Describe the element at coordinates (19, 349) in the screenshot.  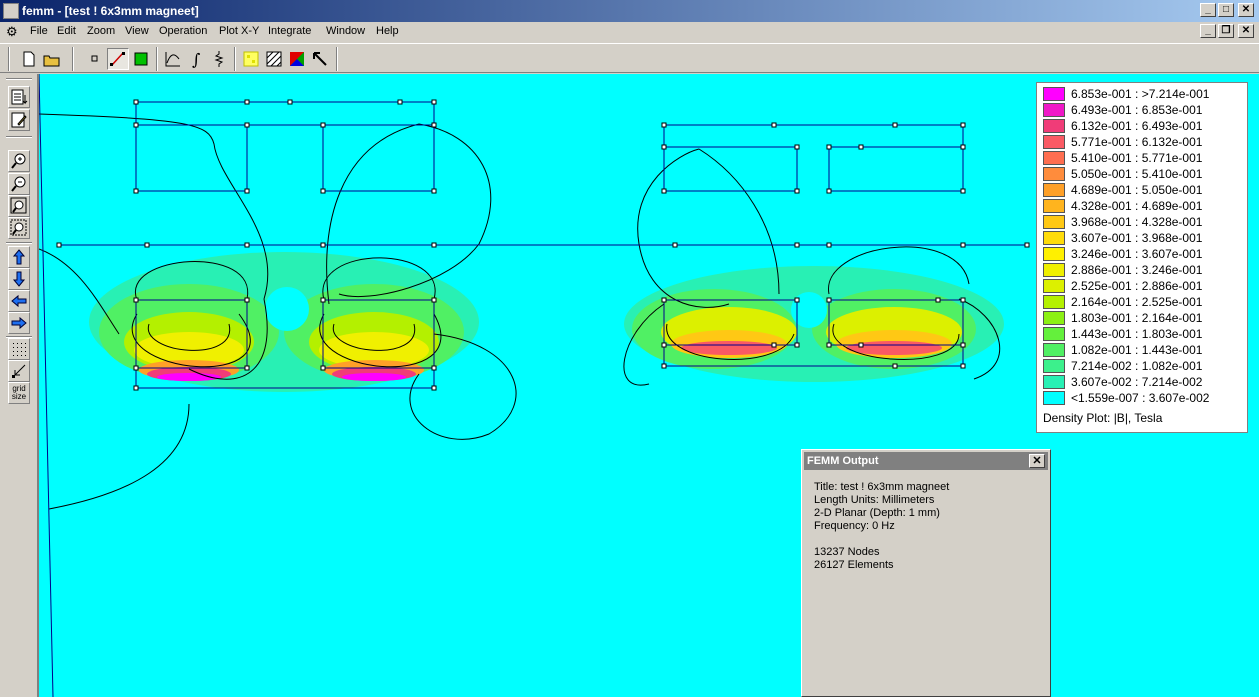
I see `grid-show-icon` at that location.